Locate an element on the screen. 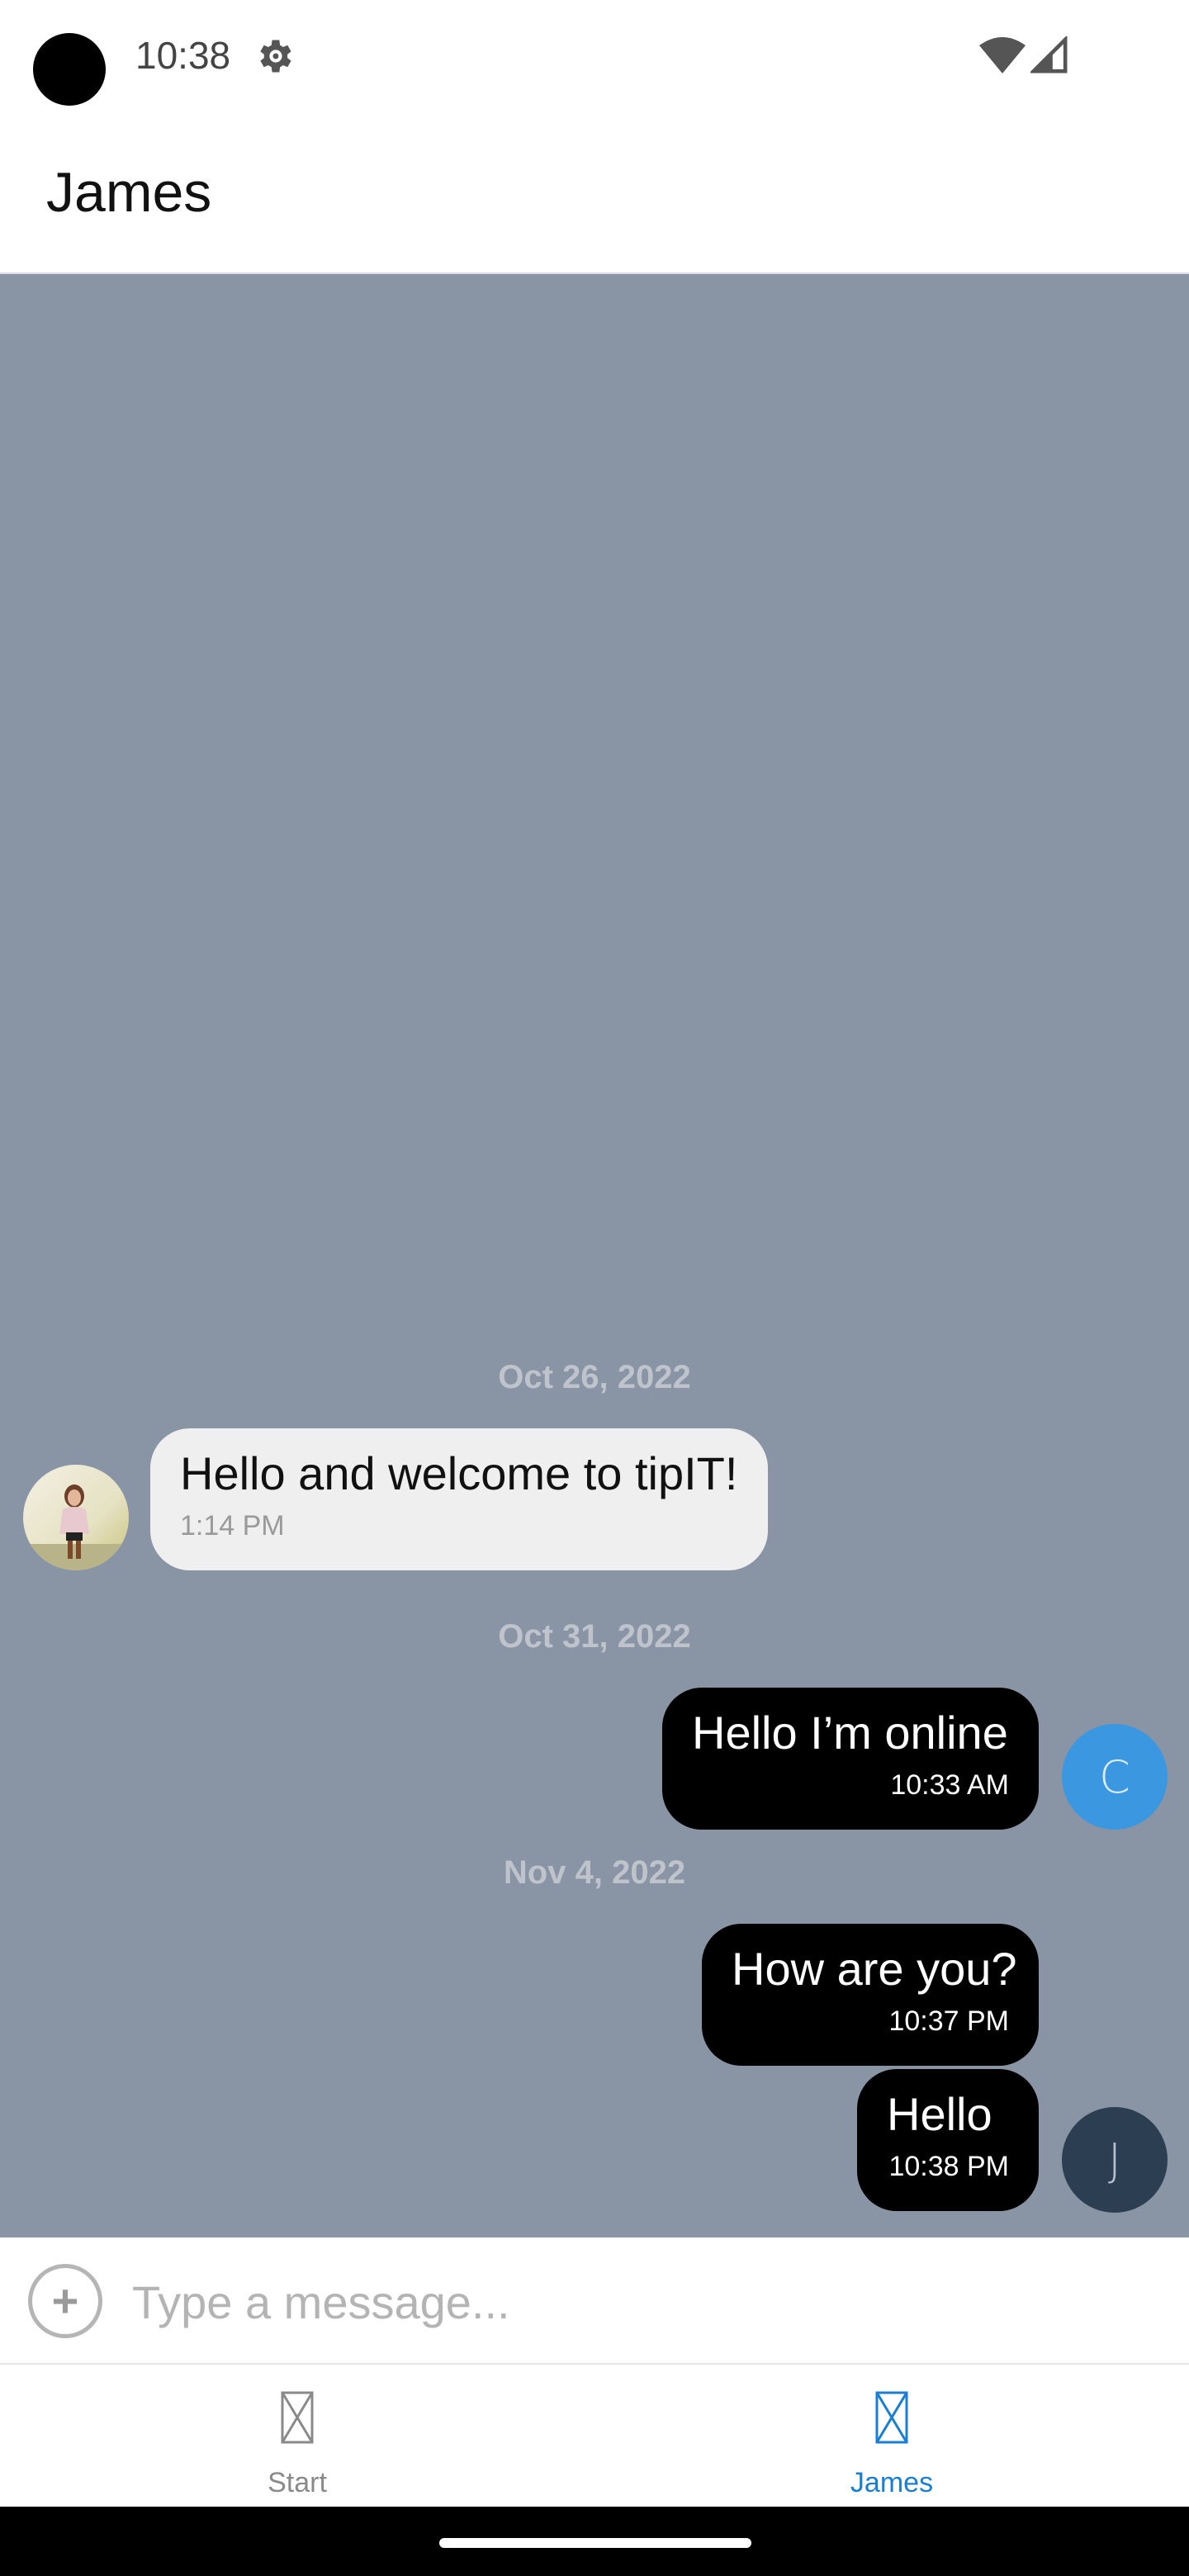 The height and width of the screenshot is (2576, 1189). message-text: Hello and welcome to tipIT! is located at coordinates (459, 1473).